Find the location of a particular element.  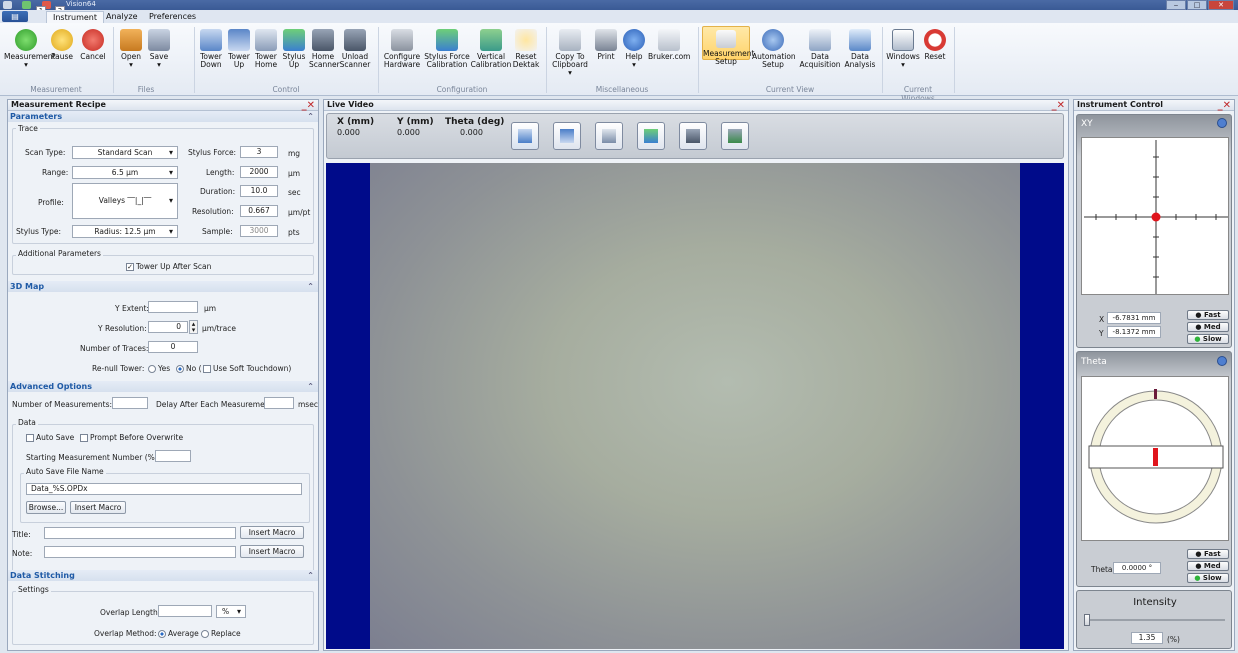

home-scanner-tool-button is located at coordinates (693, 136).